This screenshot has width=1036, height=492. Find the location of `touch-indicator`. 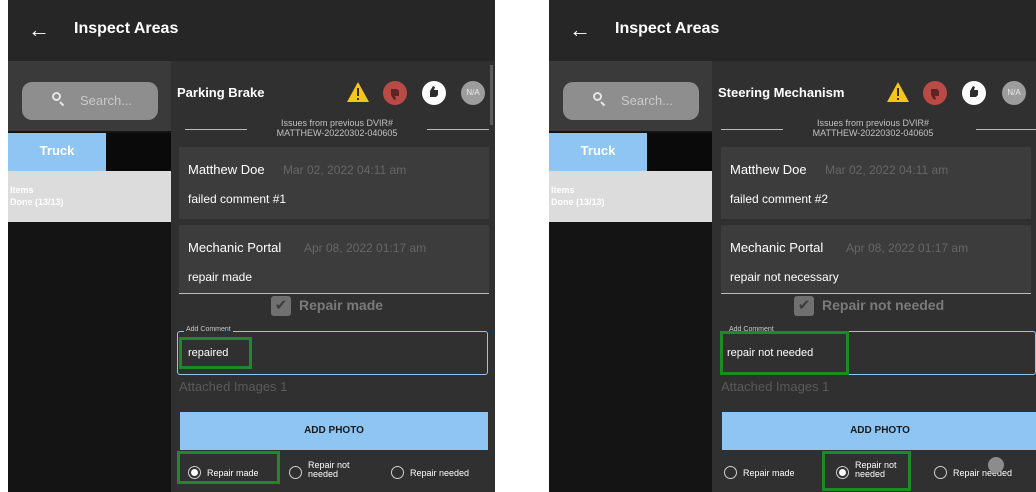

touch-indicator is located at coordinates (996, 465).